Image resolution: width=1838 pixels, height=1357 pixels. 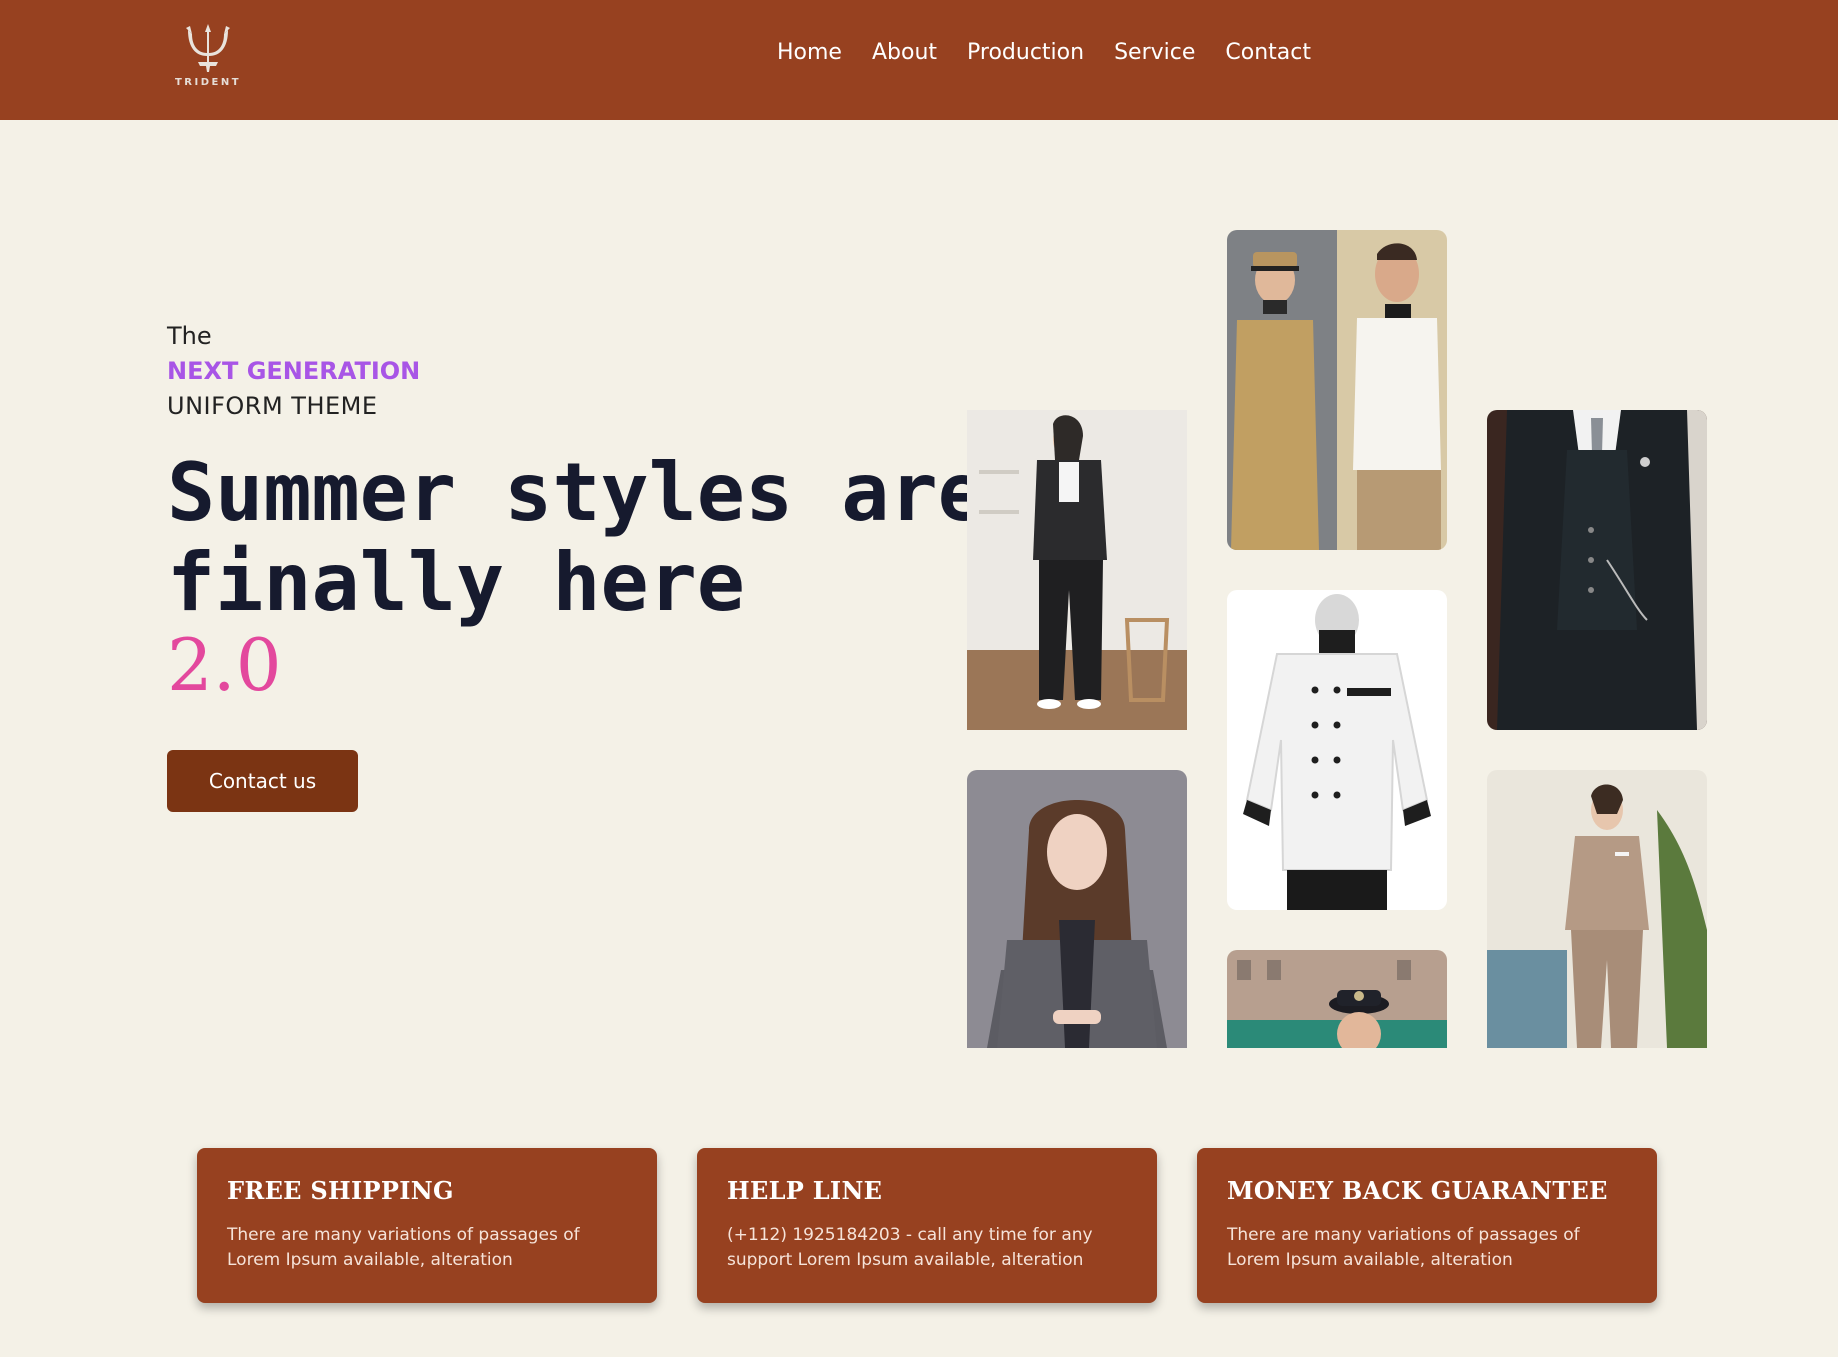 I want to click on nav-about-link: About, so click(x=904, y=52).